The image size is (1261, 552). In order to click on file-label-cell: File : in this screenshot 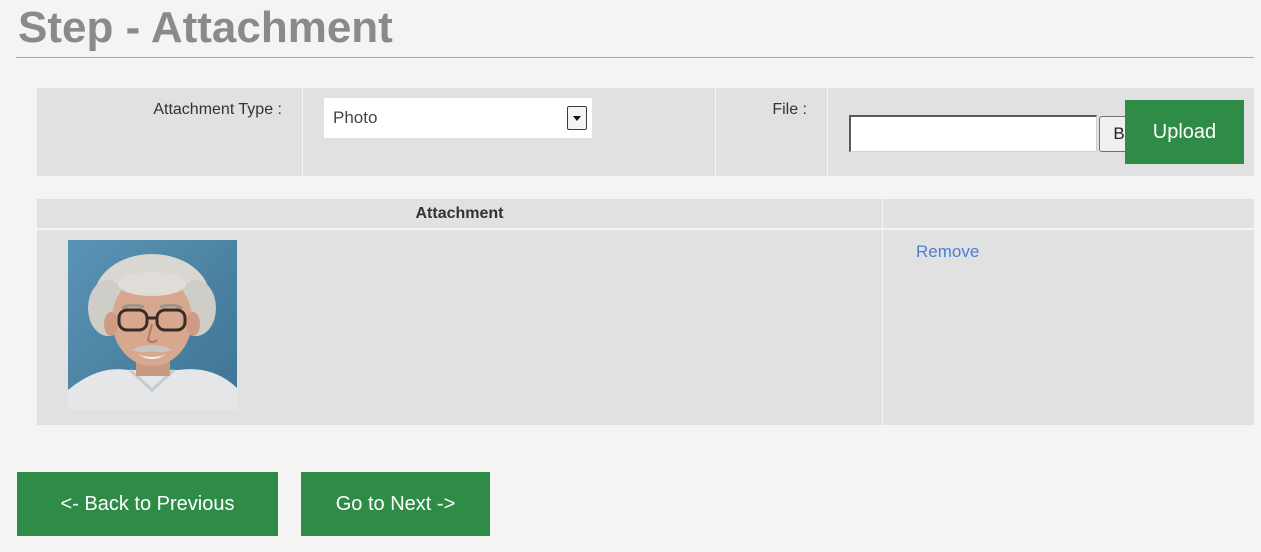, I will do `click(771, 132)`.